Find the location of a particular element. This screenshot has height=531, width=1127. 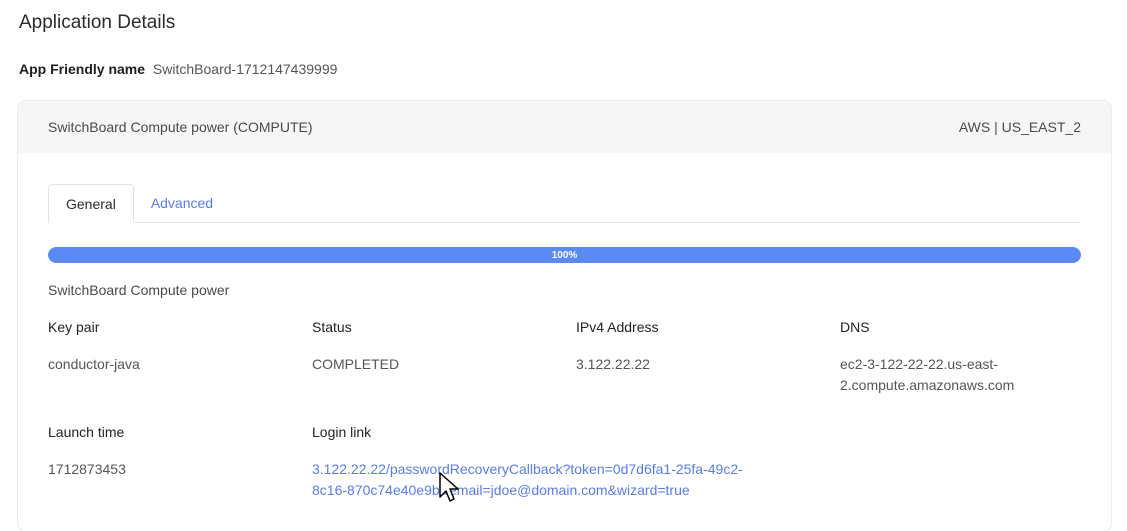

ipv4-label: IPv4 Address is located at coordinates (617, 327).